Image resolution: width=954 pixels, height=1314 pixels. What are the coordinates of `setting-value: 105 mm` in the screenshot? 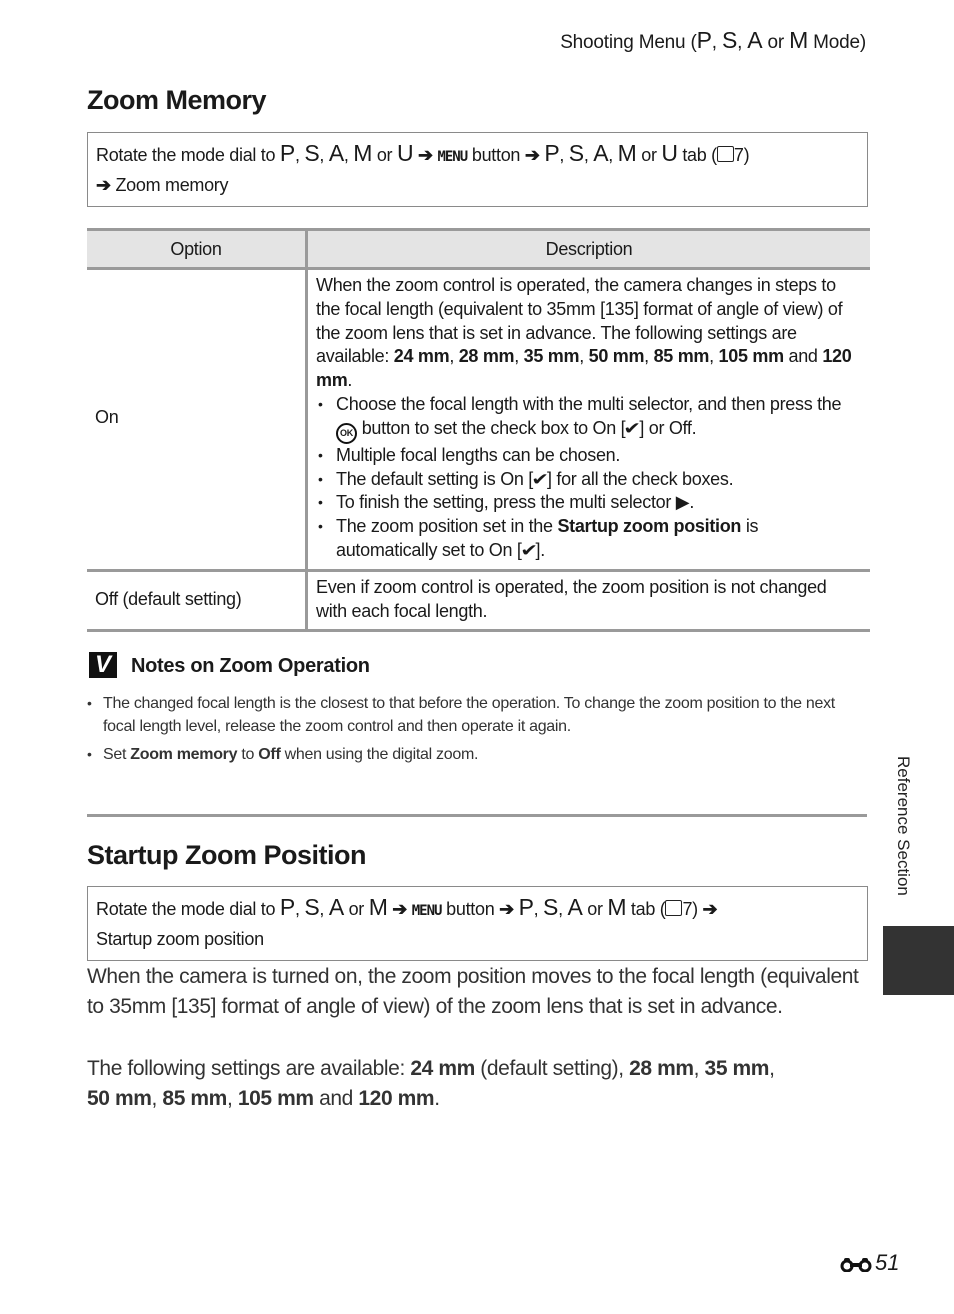 It's located at (751, 356).